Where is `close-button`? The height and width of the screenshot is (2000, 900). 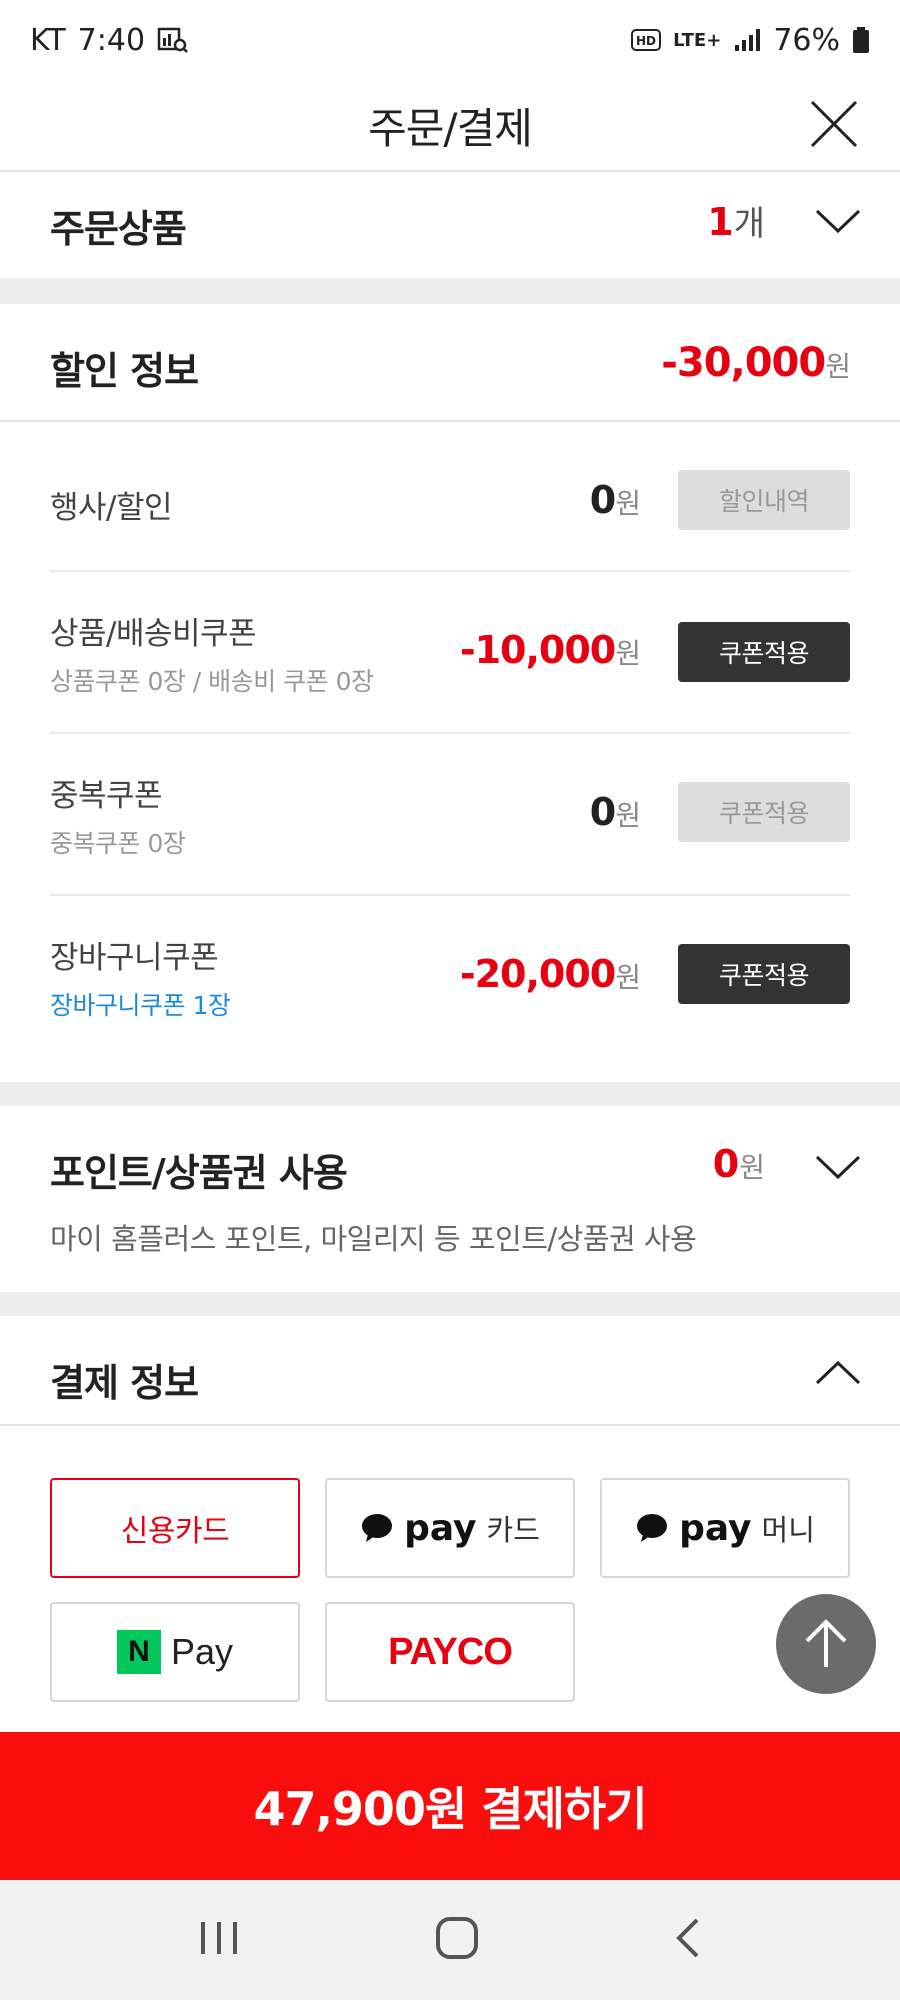 close-button is located at coordinates (834, 124).